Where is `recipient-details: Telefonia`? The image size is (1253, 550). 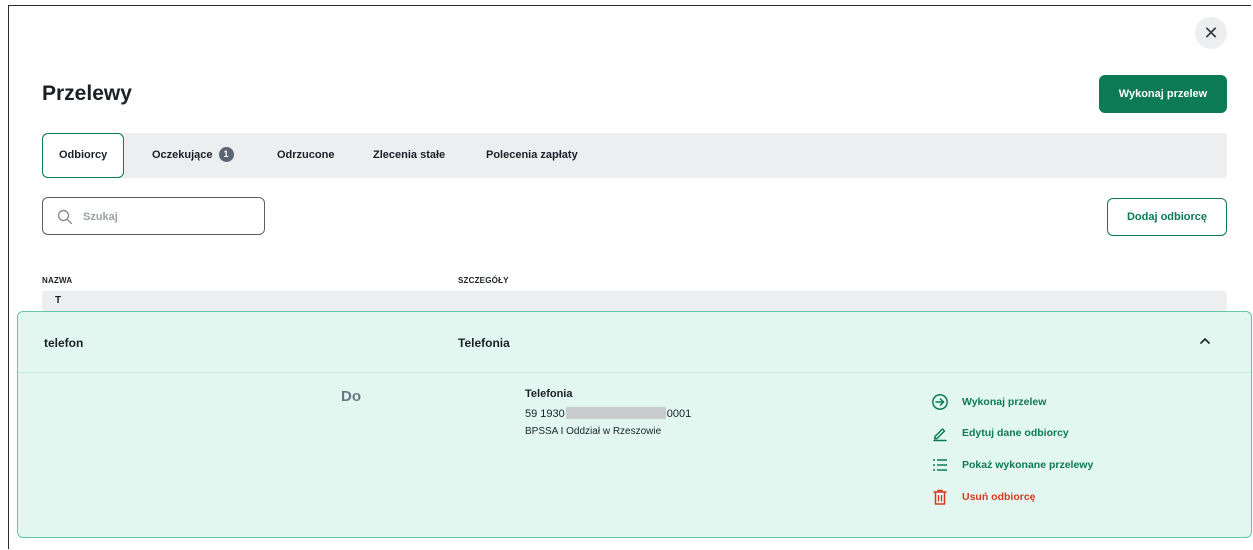
recipient-details: Telefonia is located at coordinates (484, 343).